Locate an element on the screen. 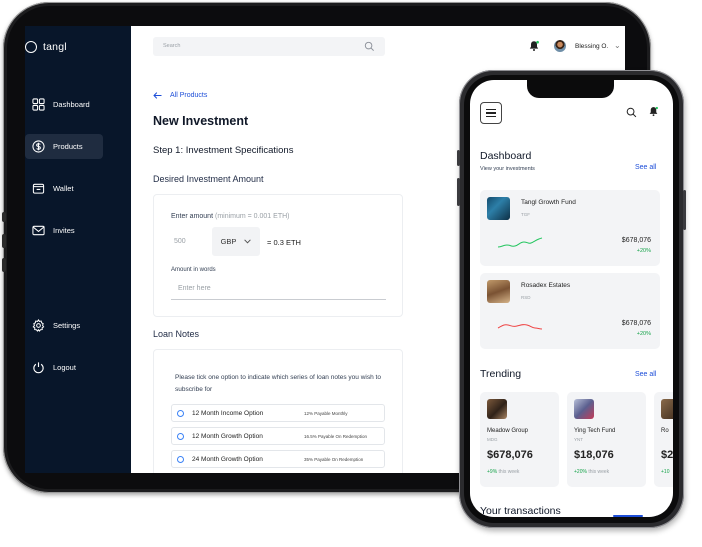 This screenshot has width=702, height=547. sidebar-item-label: Wallet is located at coordinates (63, 188).